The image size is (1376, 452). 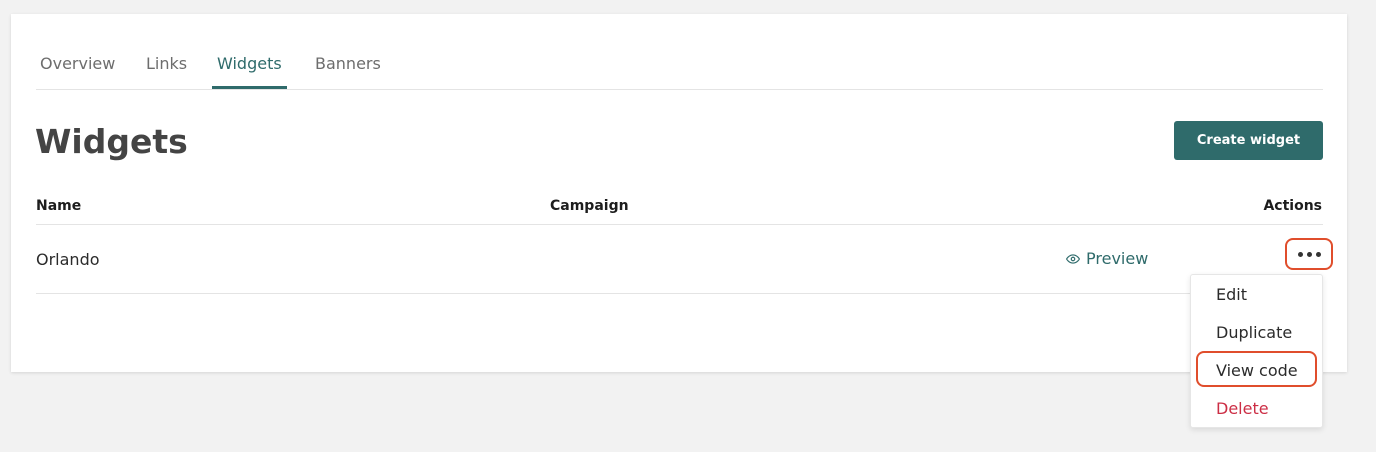 What do you see at coordinates (59, 206) in the screenshot?
I see `column-header-name: Name` at bounding box center [59, 206].